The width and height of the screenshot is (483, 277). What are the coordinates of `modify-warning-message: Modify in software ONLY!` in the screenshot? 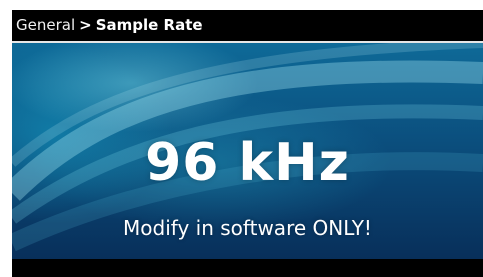 It's located at (247, 228).